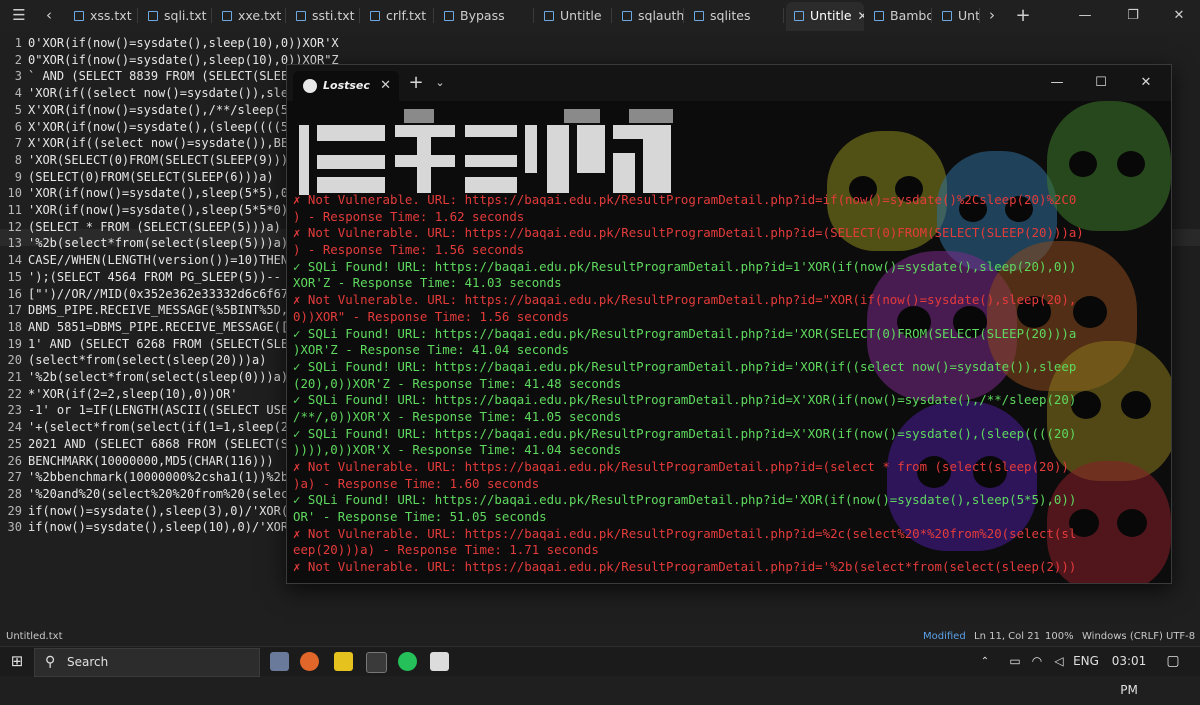 Image resolution: width=1200 pixels, height=705 pixels. What do you see at coordinates (729, 83) in the screenshot?
I see `terminal-titlebar: Lostsec ✕ + ⌄ — ☐ ✕` at bounding box center [729, 83].